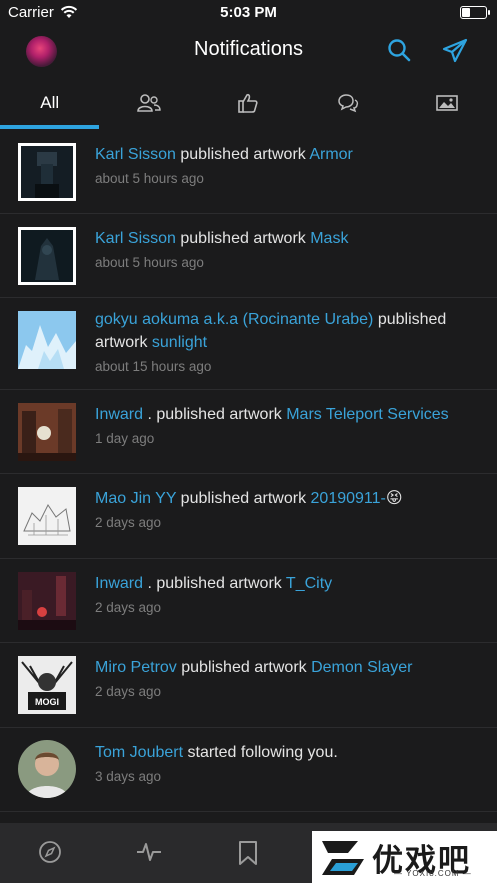 This screenshot has height=883, width=497. Describe the element at coordinates (367, 414) in the screenshot. I see `artwork-link: Mars Teleport Services` at that location.